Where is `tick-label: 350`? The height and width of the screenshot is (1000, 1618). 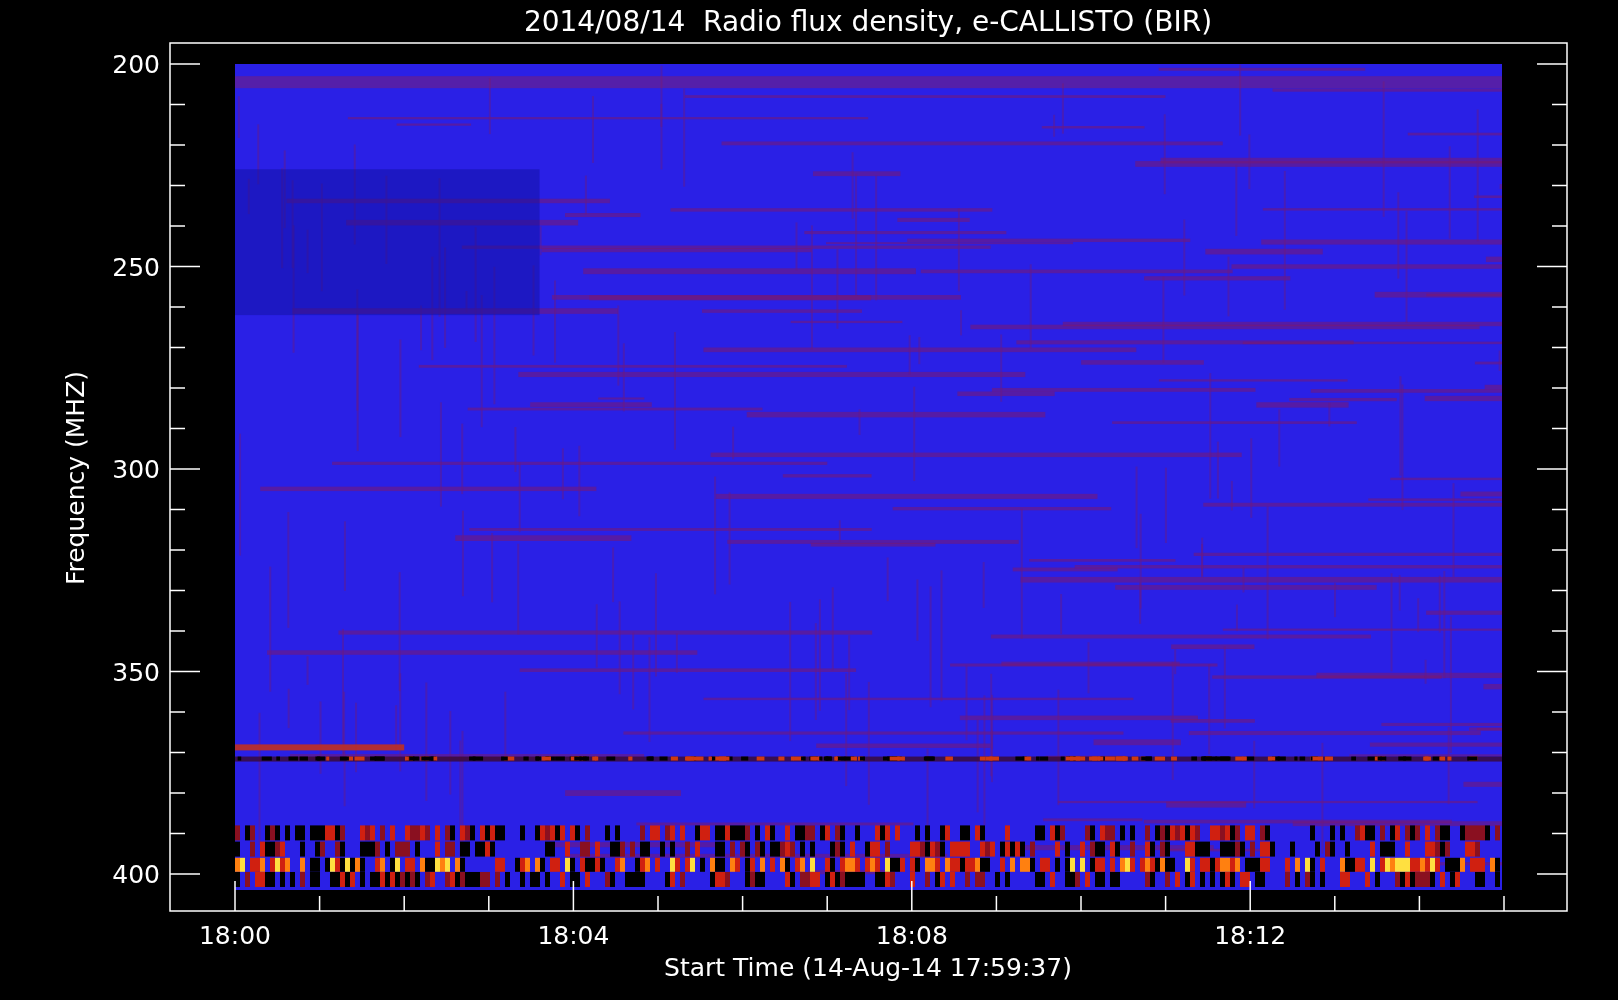 tick-label: 350 is located at coordinates (136, 672).